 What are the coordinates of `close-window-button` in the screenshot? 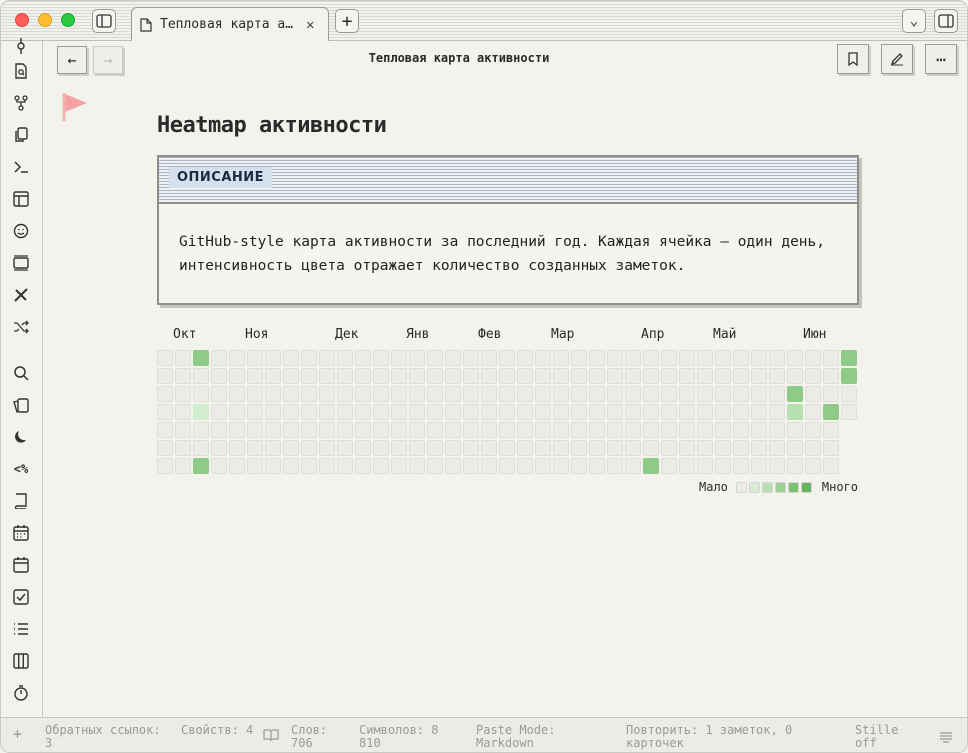 It's located at (22, 20).